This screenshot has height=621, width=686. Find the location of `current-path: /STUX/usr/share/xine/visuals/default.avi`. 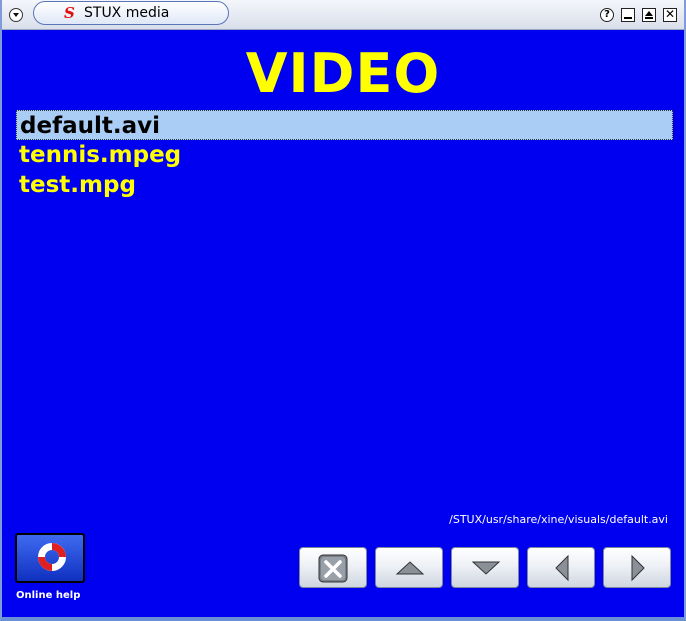

current-path: /STUX/usr/share/xine/visuals/default.avi is located at coordinates (558, 519).